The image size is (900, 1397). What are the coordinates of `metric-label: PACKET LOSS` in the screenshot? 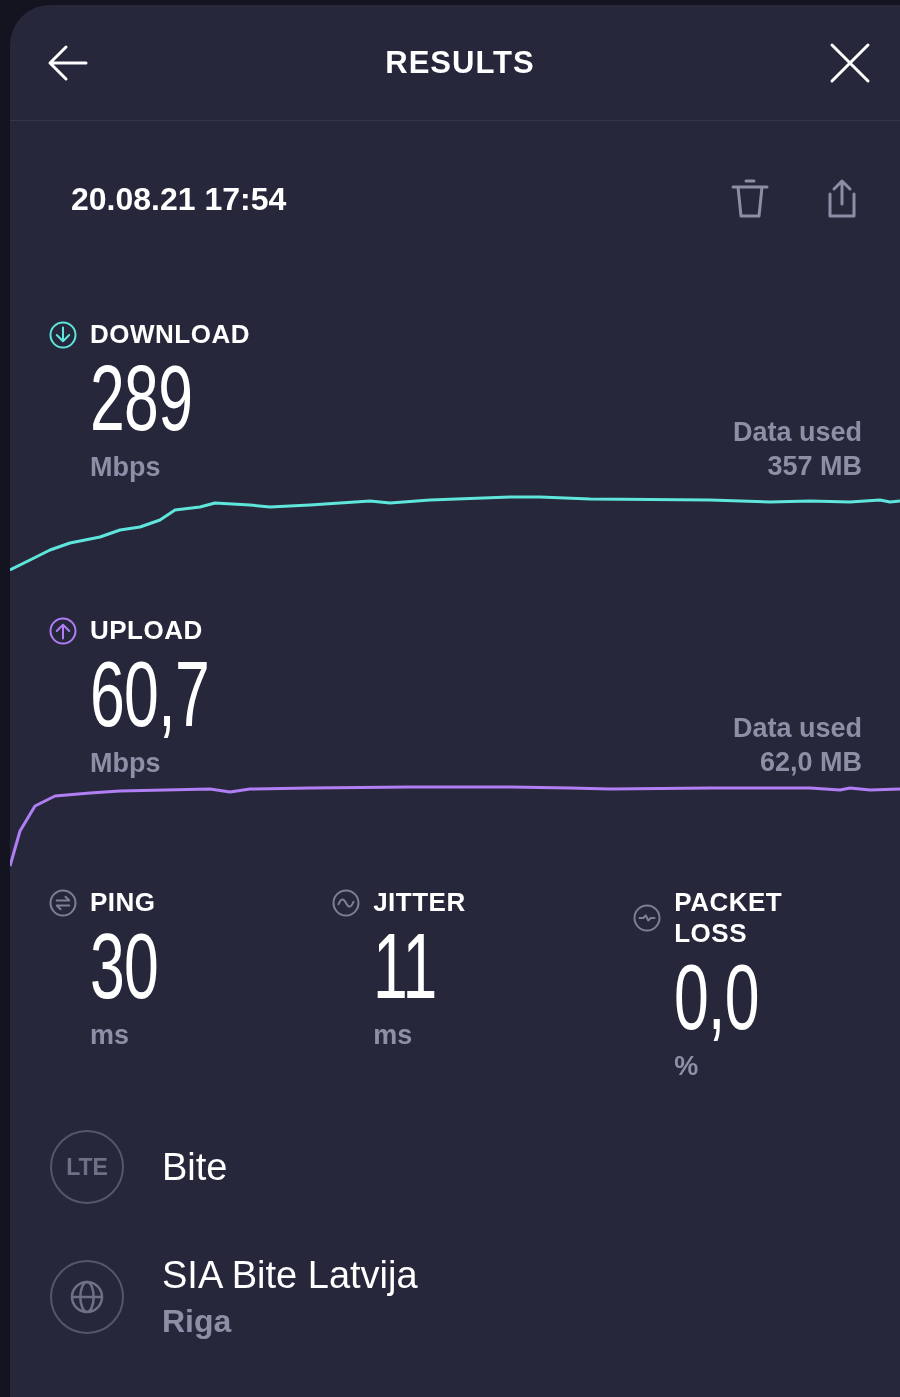 It's located at (729, 918).